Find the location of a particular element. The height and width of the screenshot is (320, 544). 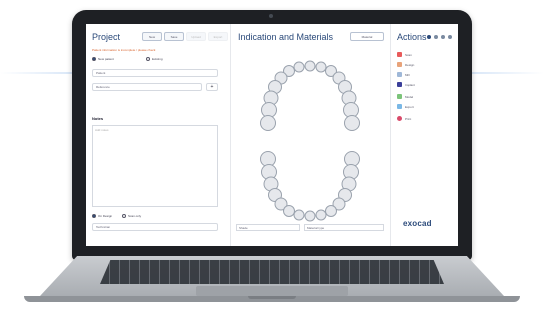

material-dropdown-label: Material is located at coordinates (367, 36).